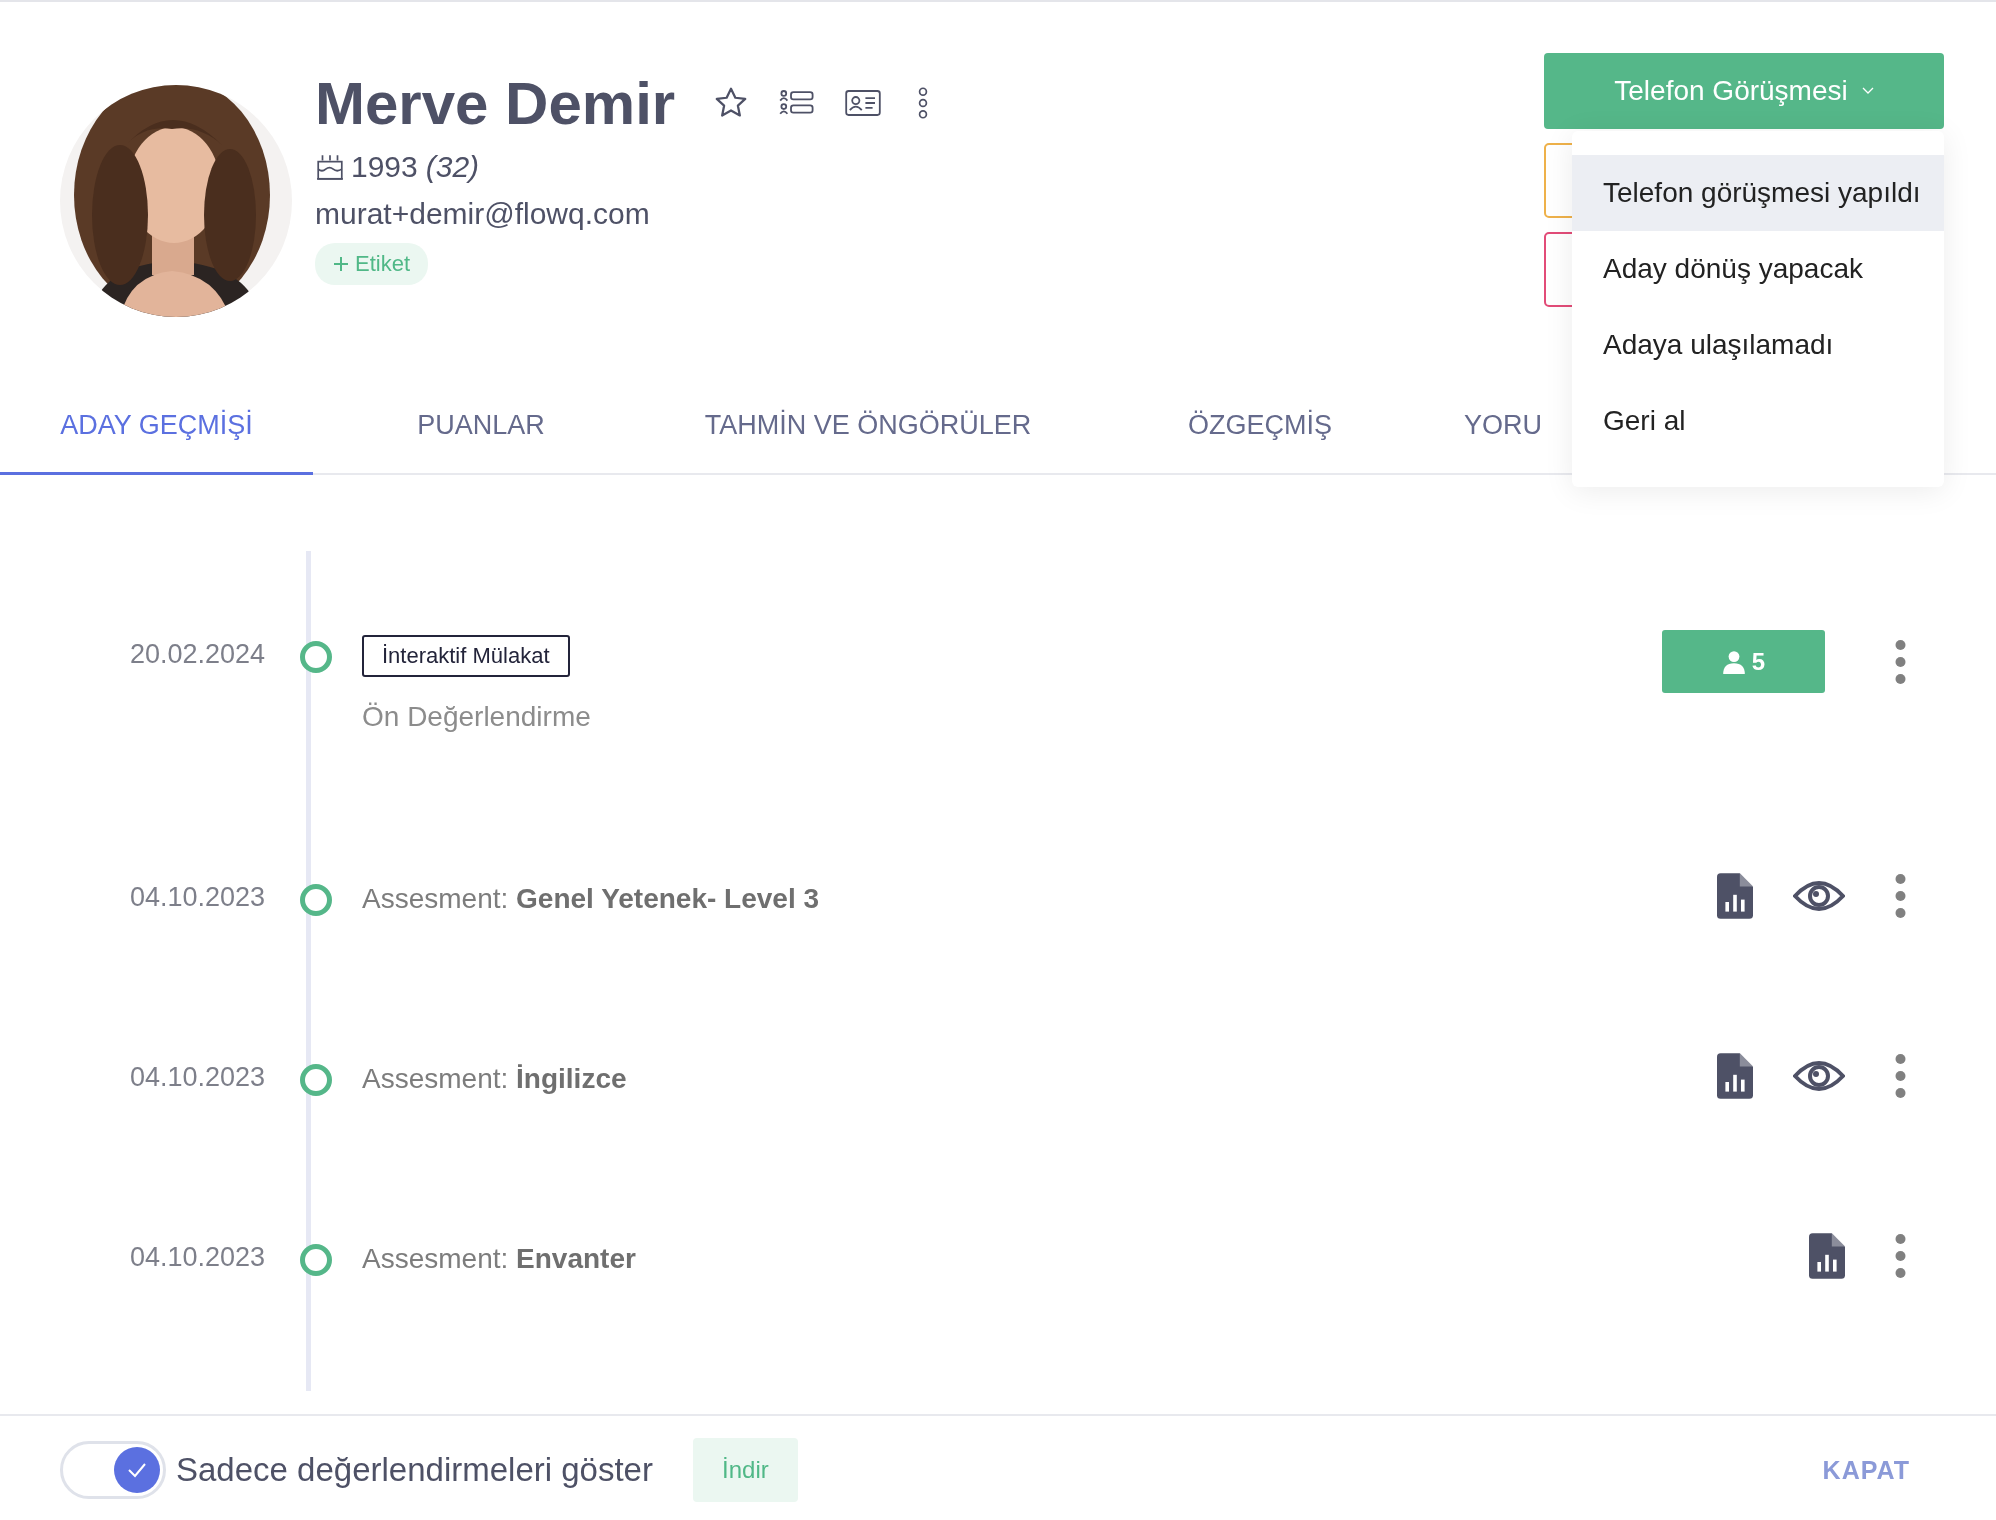 This screenshot has width=1996, height=1520. What do you see at coordinates (1758, 421) in the screenshot?
I see `menu-item: Geri al` at bounding box center [1758, 421].